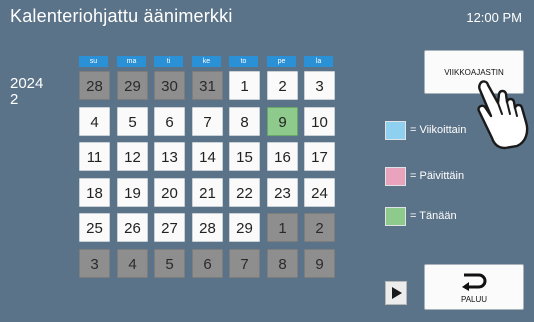 The image size is (534, 322). What do you see at coordinates (132, 227) in the screenshot?
I see `calendar-day: 26` at bounding box center [132, 227].